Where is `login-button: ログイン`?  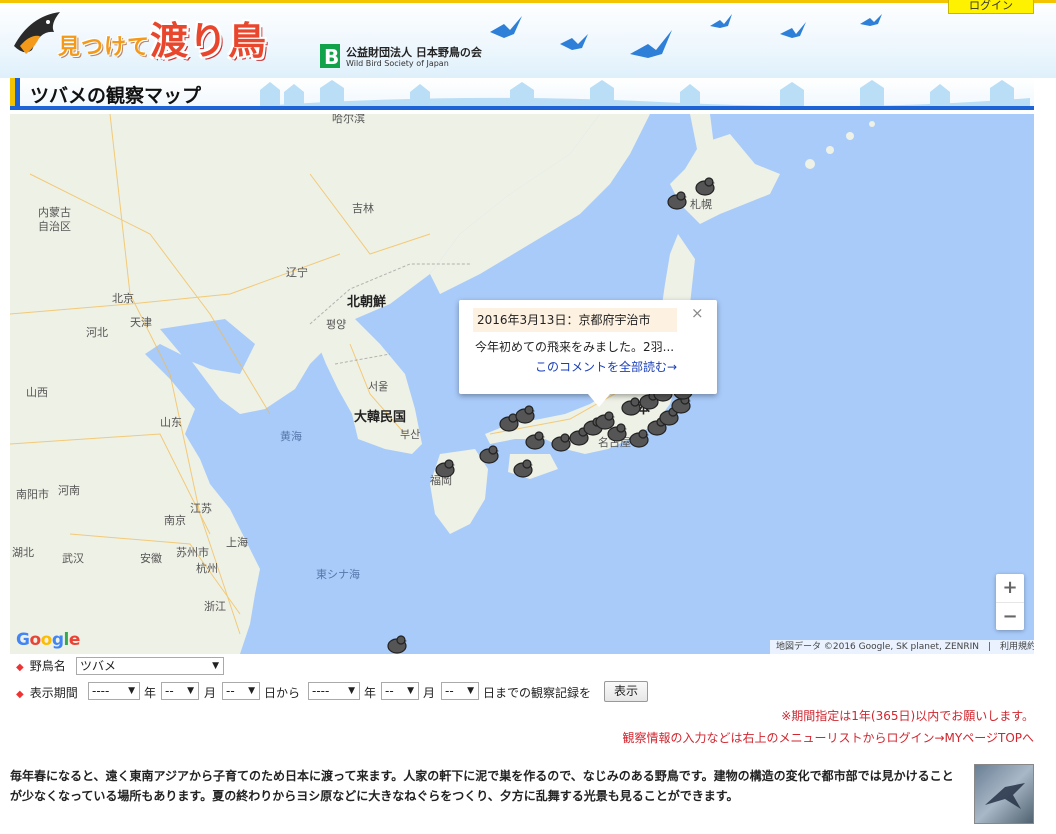 login-button: ログイン is located at coordinates (991, 7).